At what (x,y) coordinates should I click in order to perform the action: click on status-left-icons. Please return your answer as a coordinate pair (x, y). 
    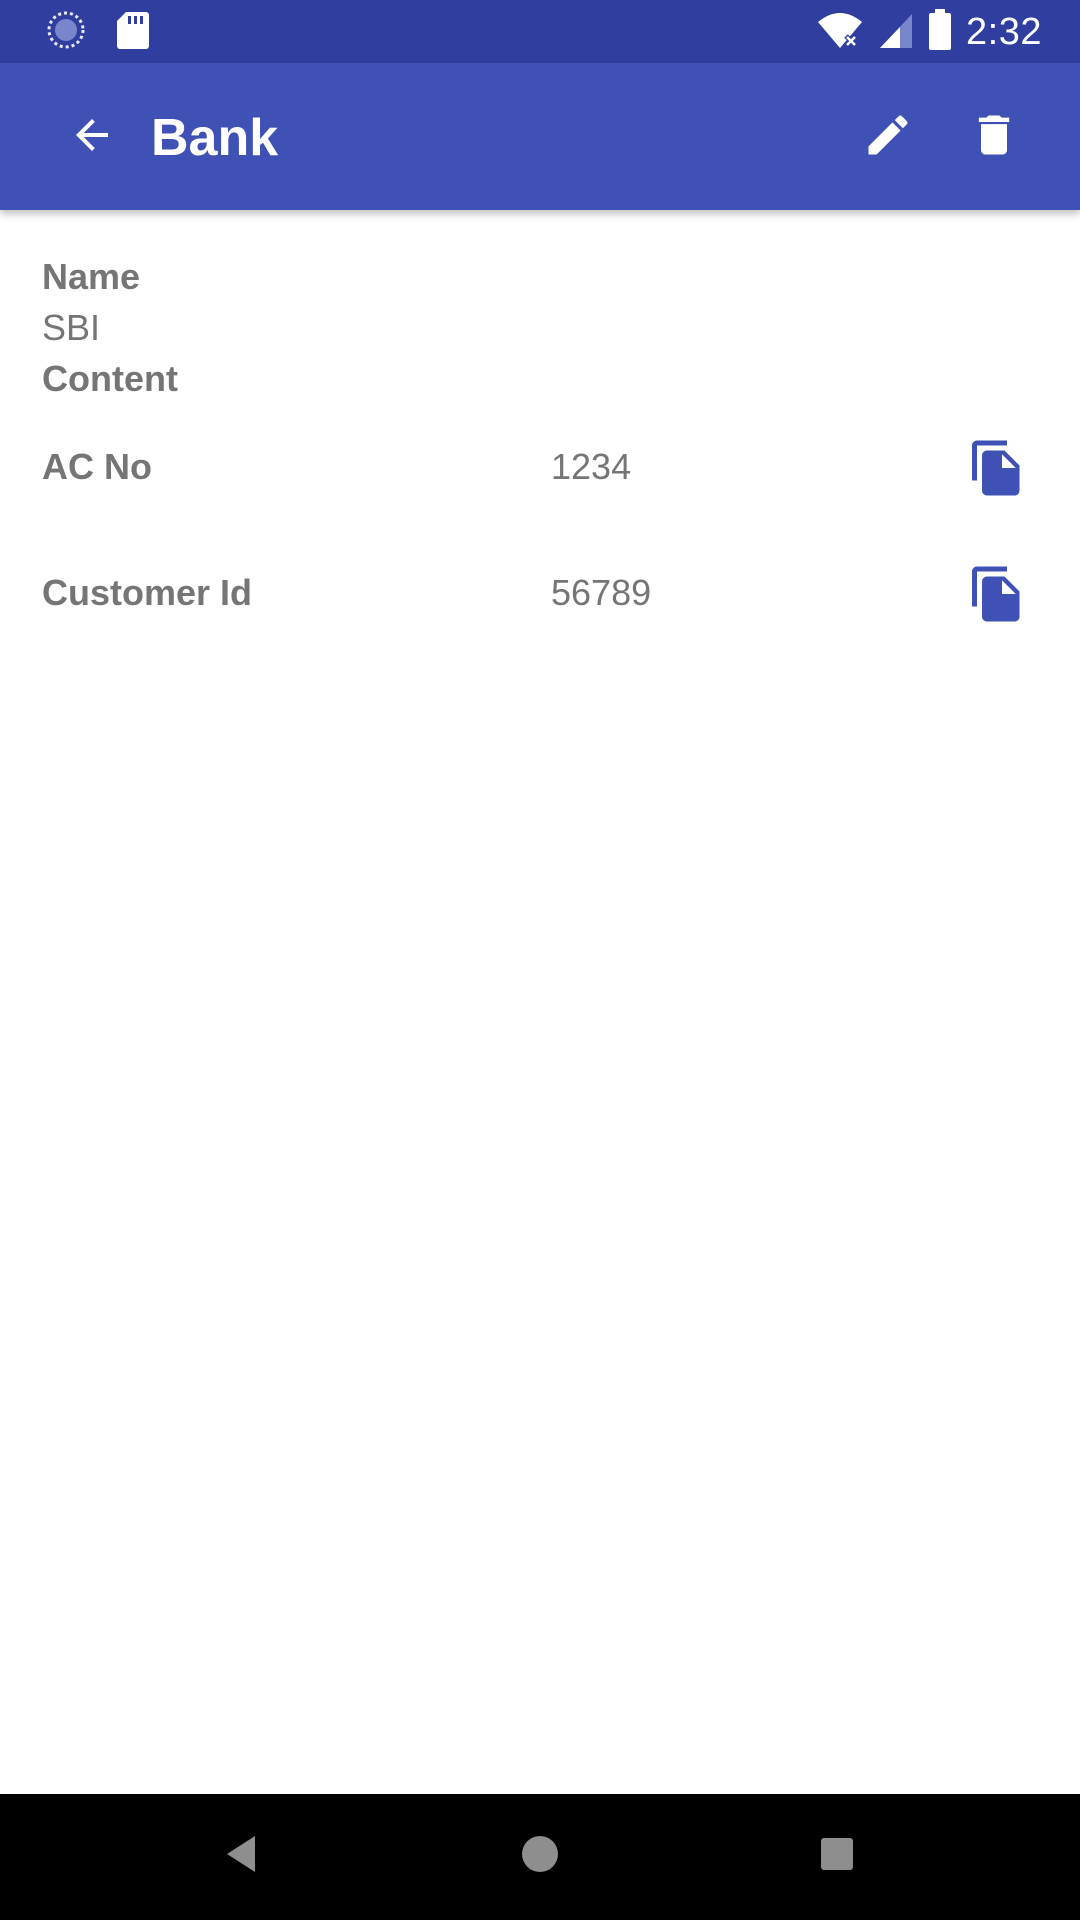
    Looking at the image, I should click on (98, 32).